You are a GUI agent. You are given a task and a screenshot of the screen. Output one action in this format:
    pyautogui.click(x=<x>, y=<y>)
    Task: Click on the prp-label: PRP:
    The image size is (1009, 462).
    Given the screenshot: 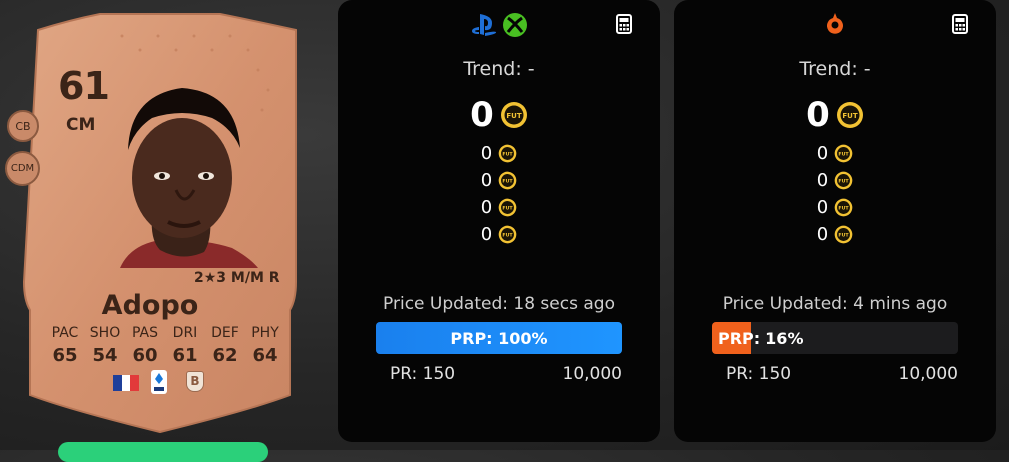 What is the action you would take?
    pyautogui.click(x=739, y=338)
    